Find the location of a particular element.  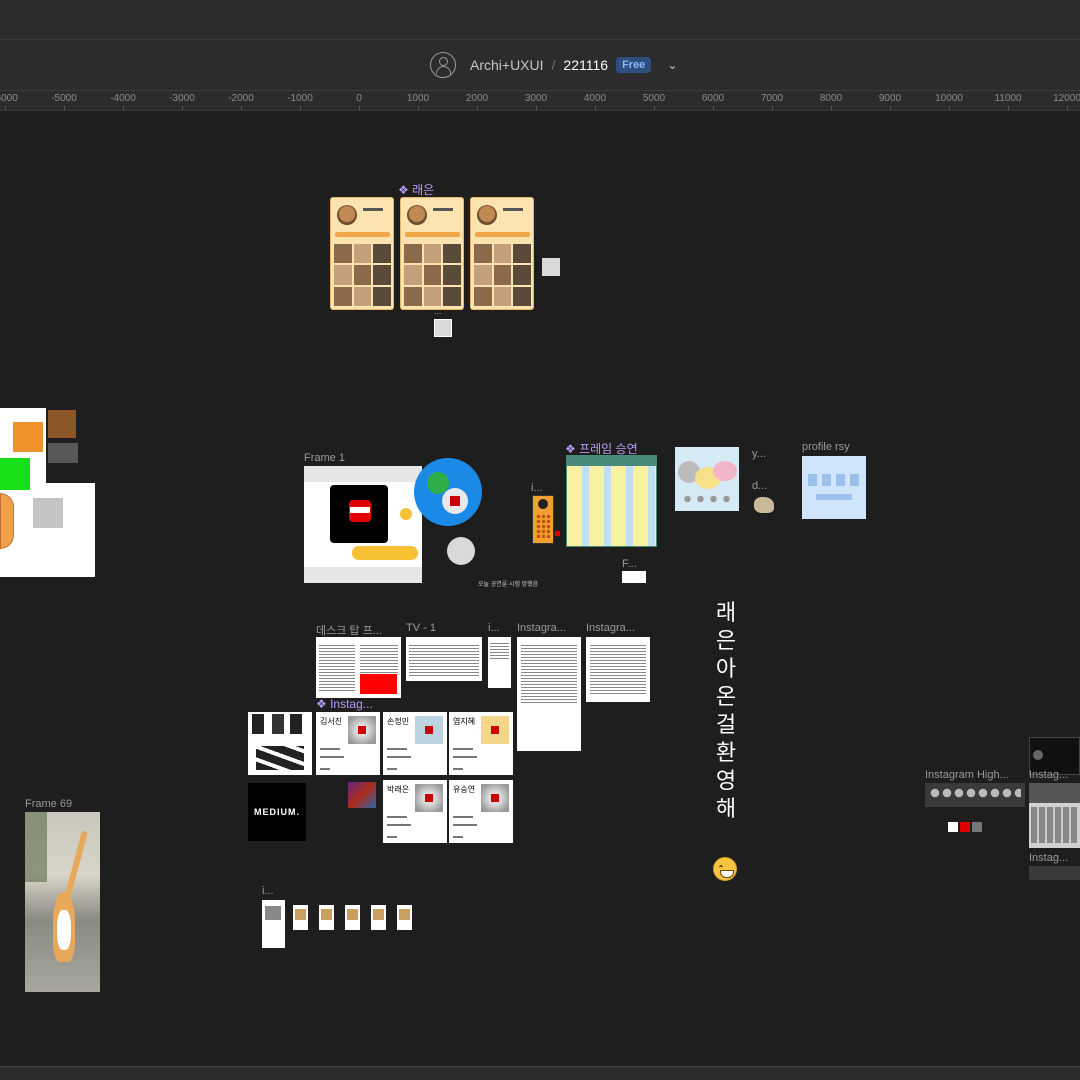

name-card: 유승연 is located at coordinates (481, 811).